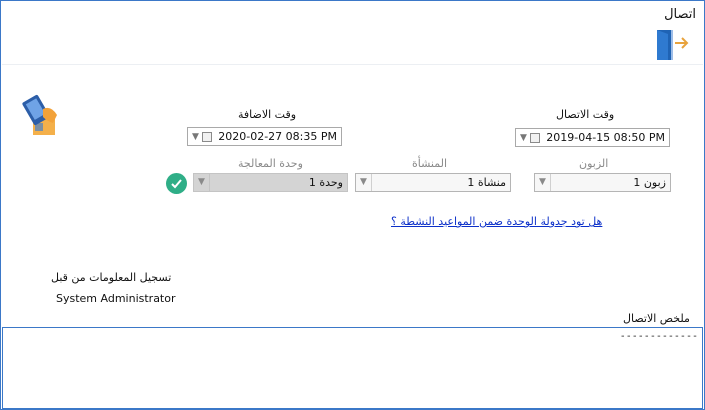 This screenshot has height=410, width=705. I want to click on added-time-value: 2020-02-27 08:35 PM, so click(277, 136).